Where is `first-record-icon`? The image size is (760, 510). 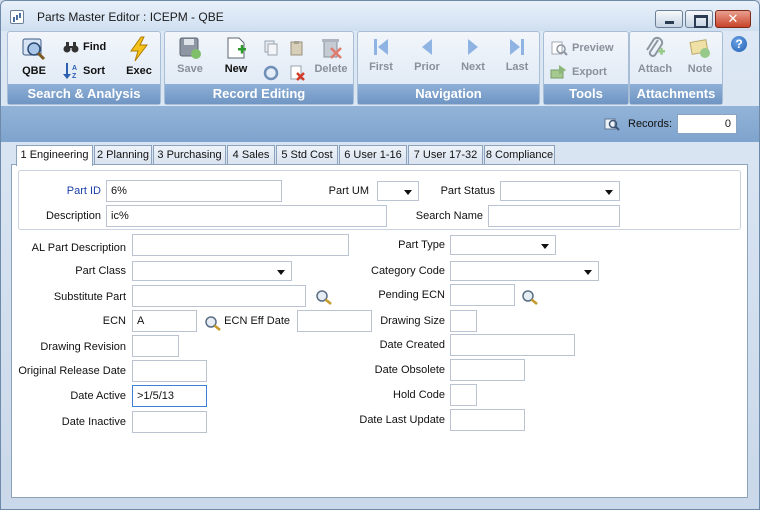 first-record-icon is located at coordinates (381, 47).